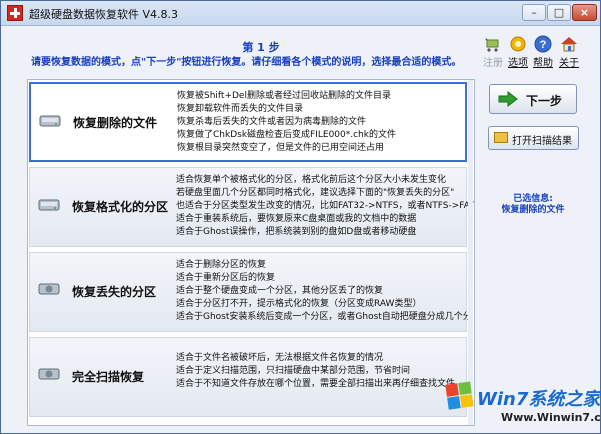 The width and height of the screenshot is (601, 434). What do you see at coordinates (544, 101) in the screenshot?
I see `next-label: 下一步` at bounding box center [544, 101].